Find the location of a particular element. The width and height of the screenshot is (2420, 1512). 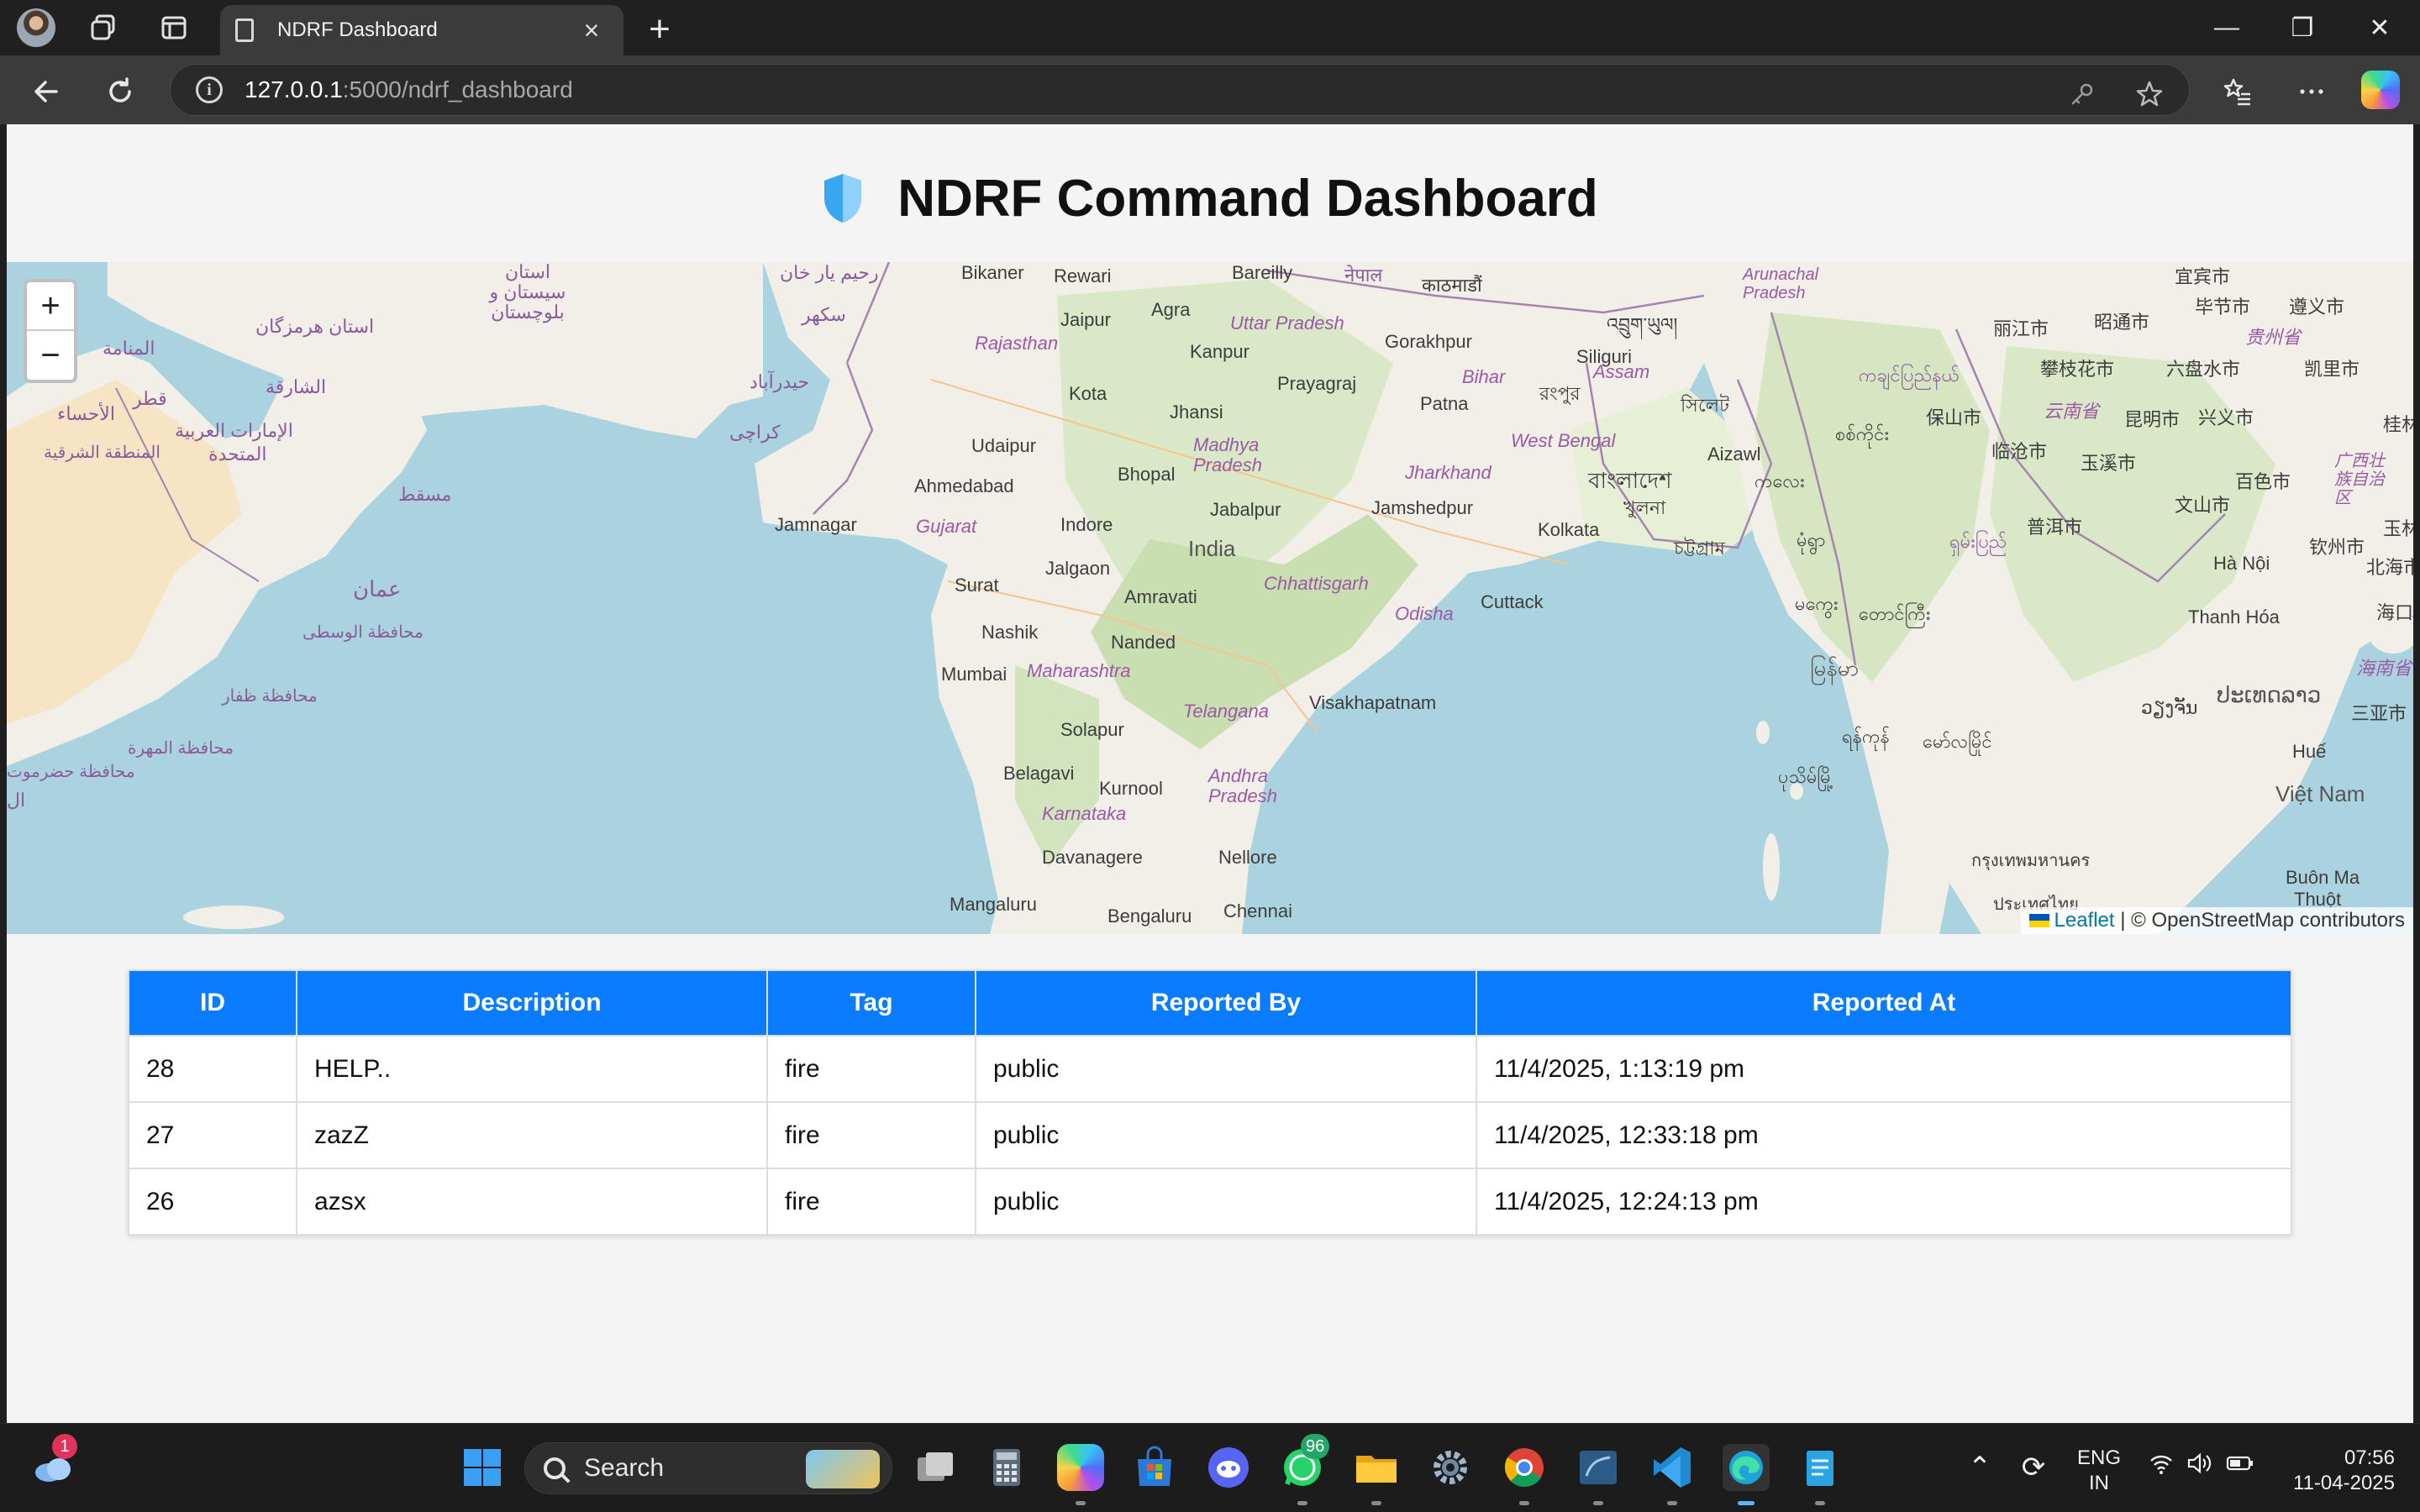

map-label: 三亚市 is located at coordinates (2379, 713).